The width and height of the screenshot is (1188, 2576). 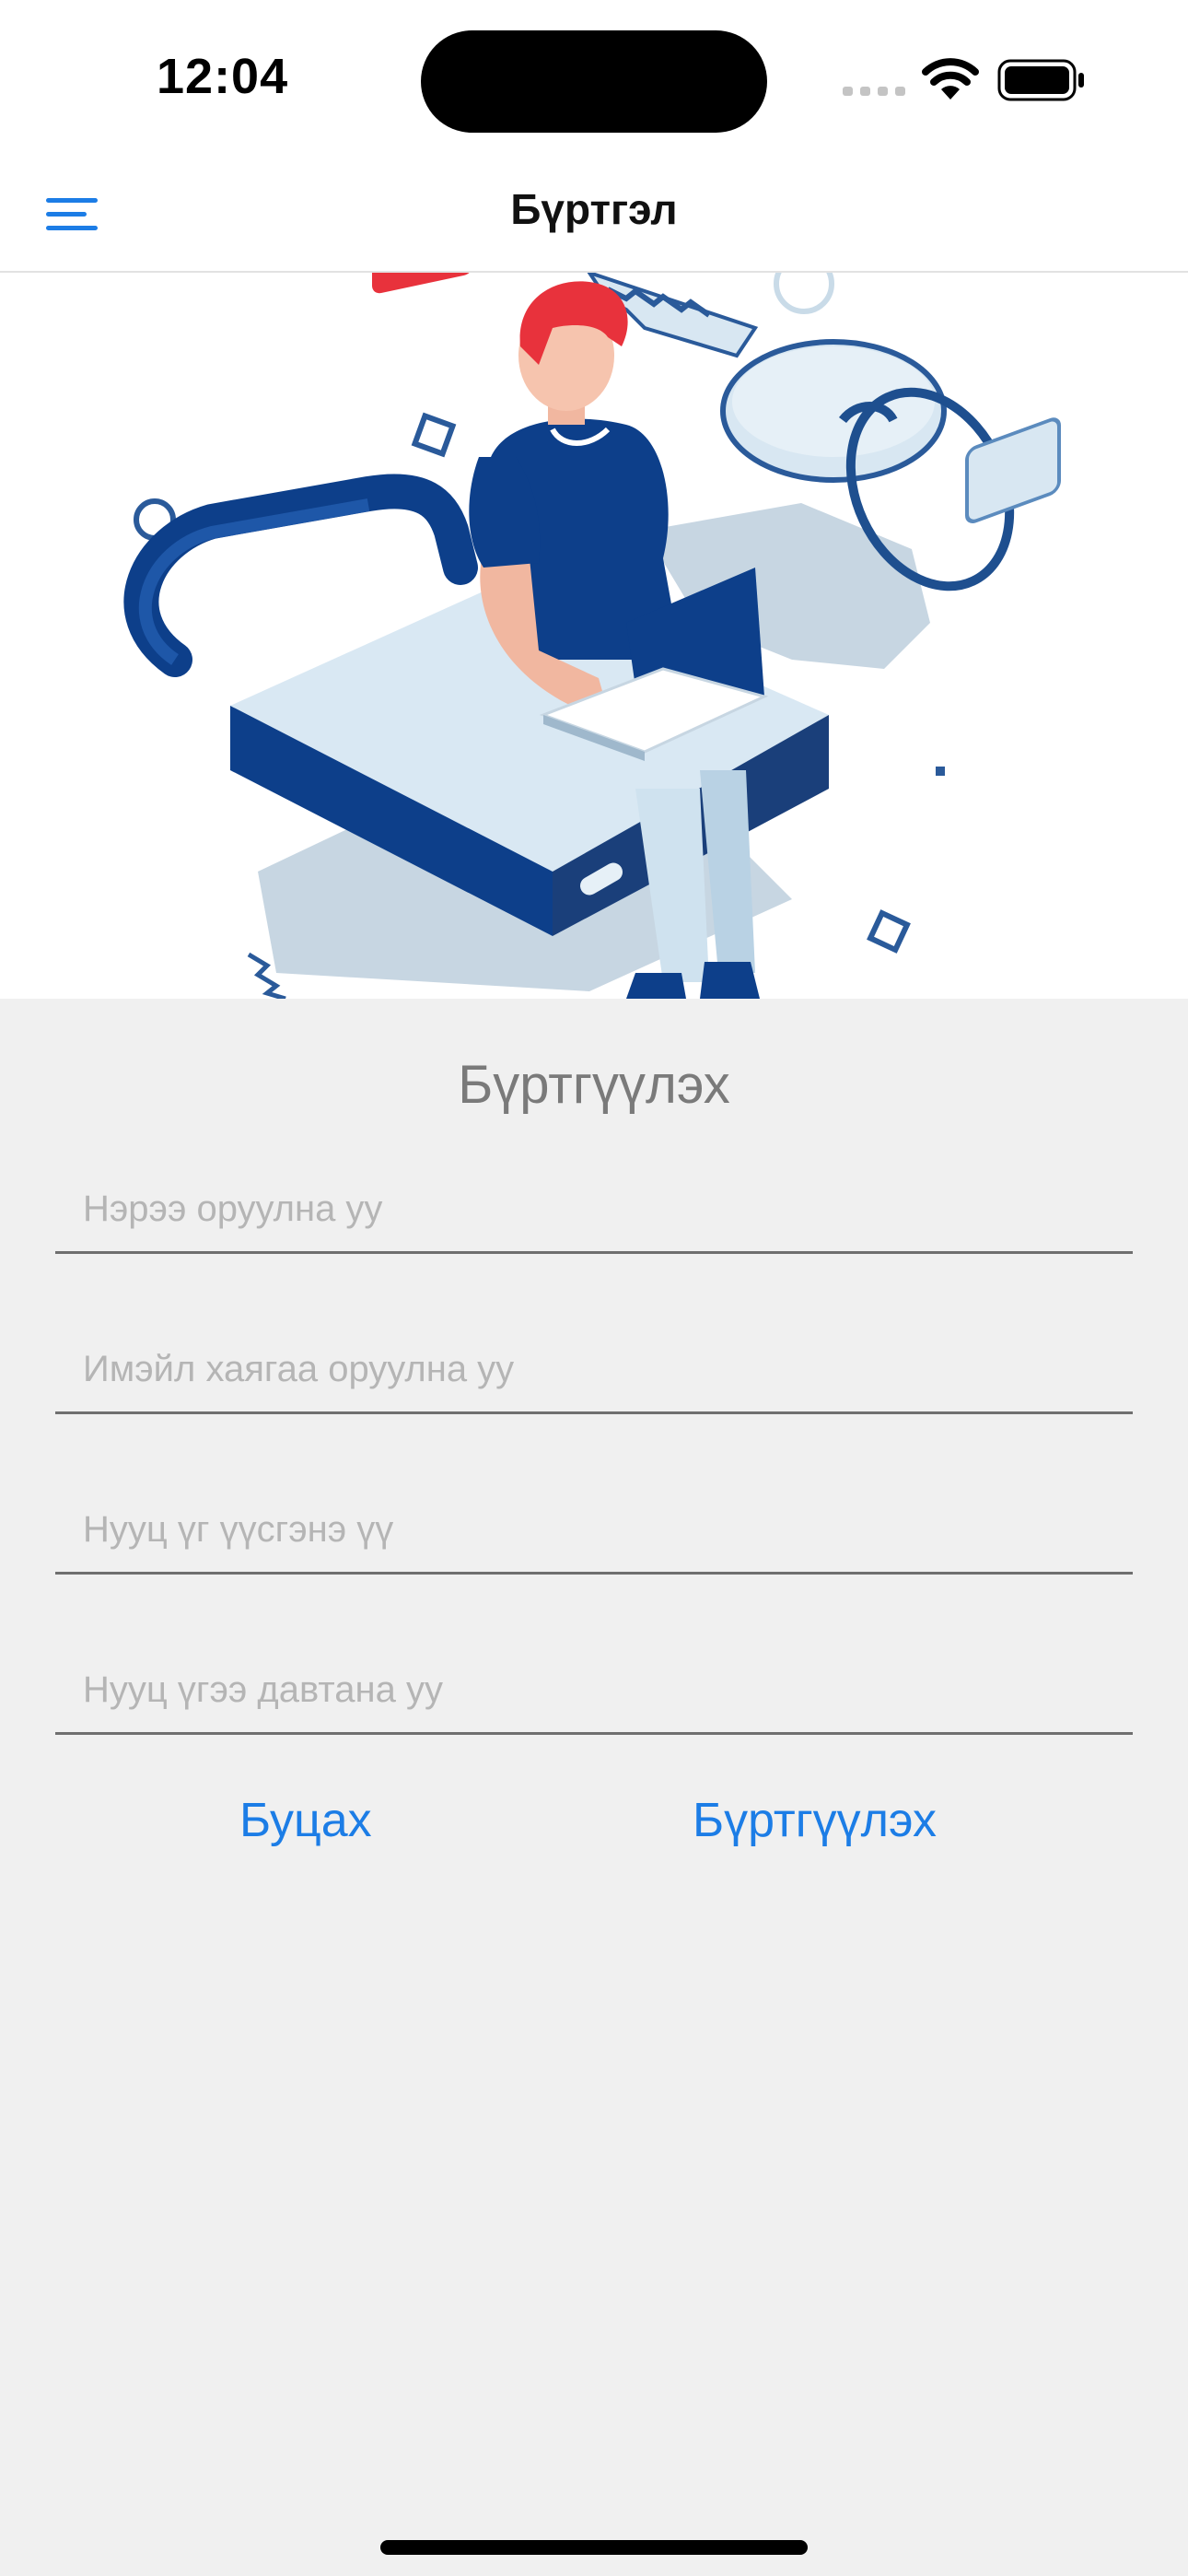 I want to click on wifi-icon, so click(x=951, y=79).